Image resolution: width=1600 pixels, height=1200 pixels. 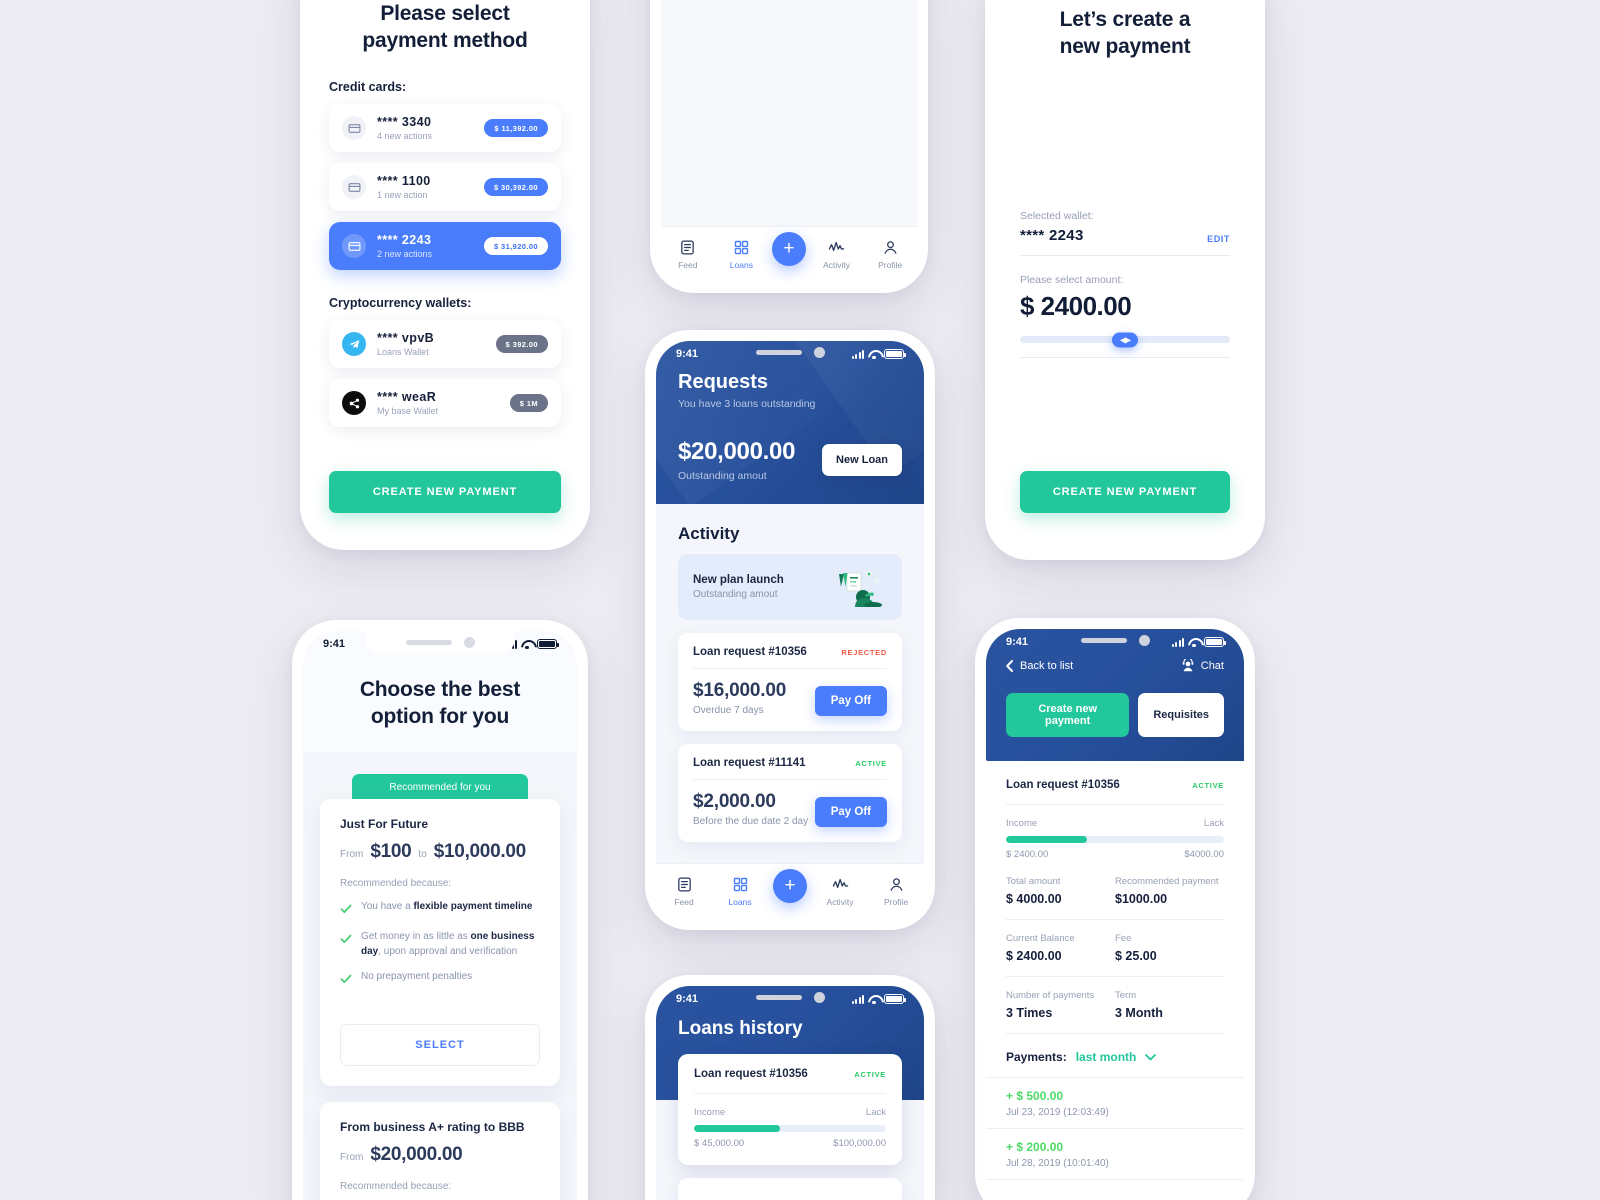 I want to click on wallet-number: **** weaR, so click(x=407, y=397).